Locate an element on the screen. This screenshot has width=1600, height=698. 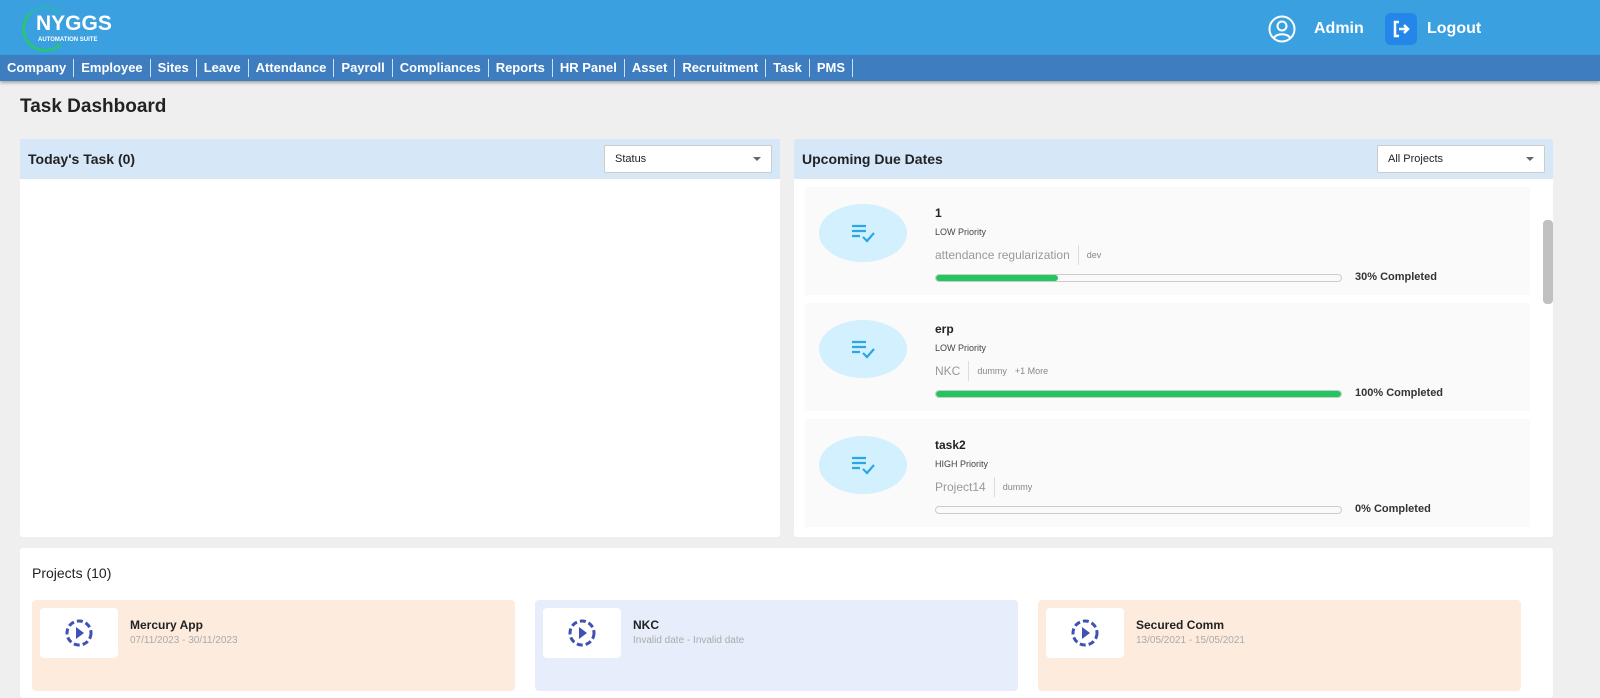
nav-item-leave: Leave is located at coordinates (223, 68).